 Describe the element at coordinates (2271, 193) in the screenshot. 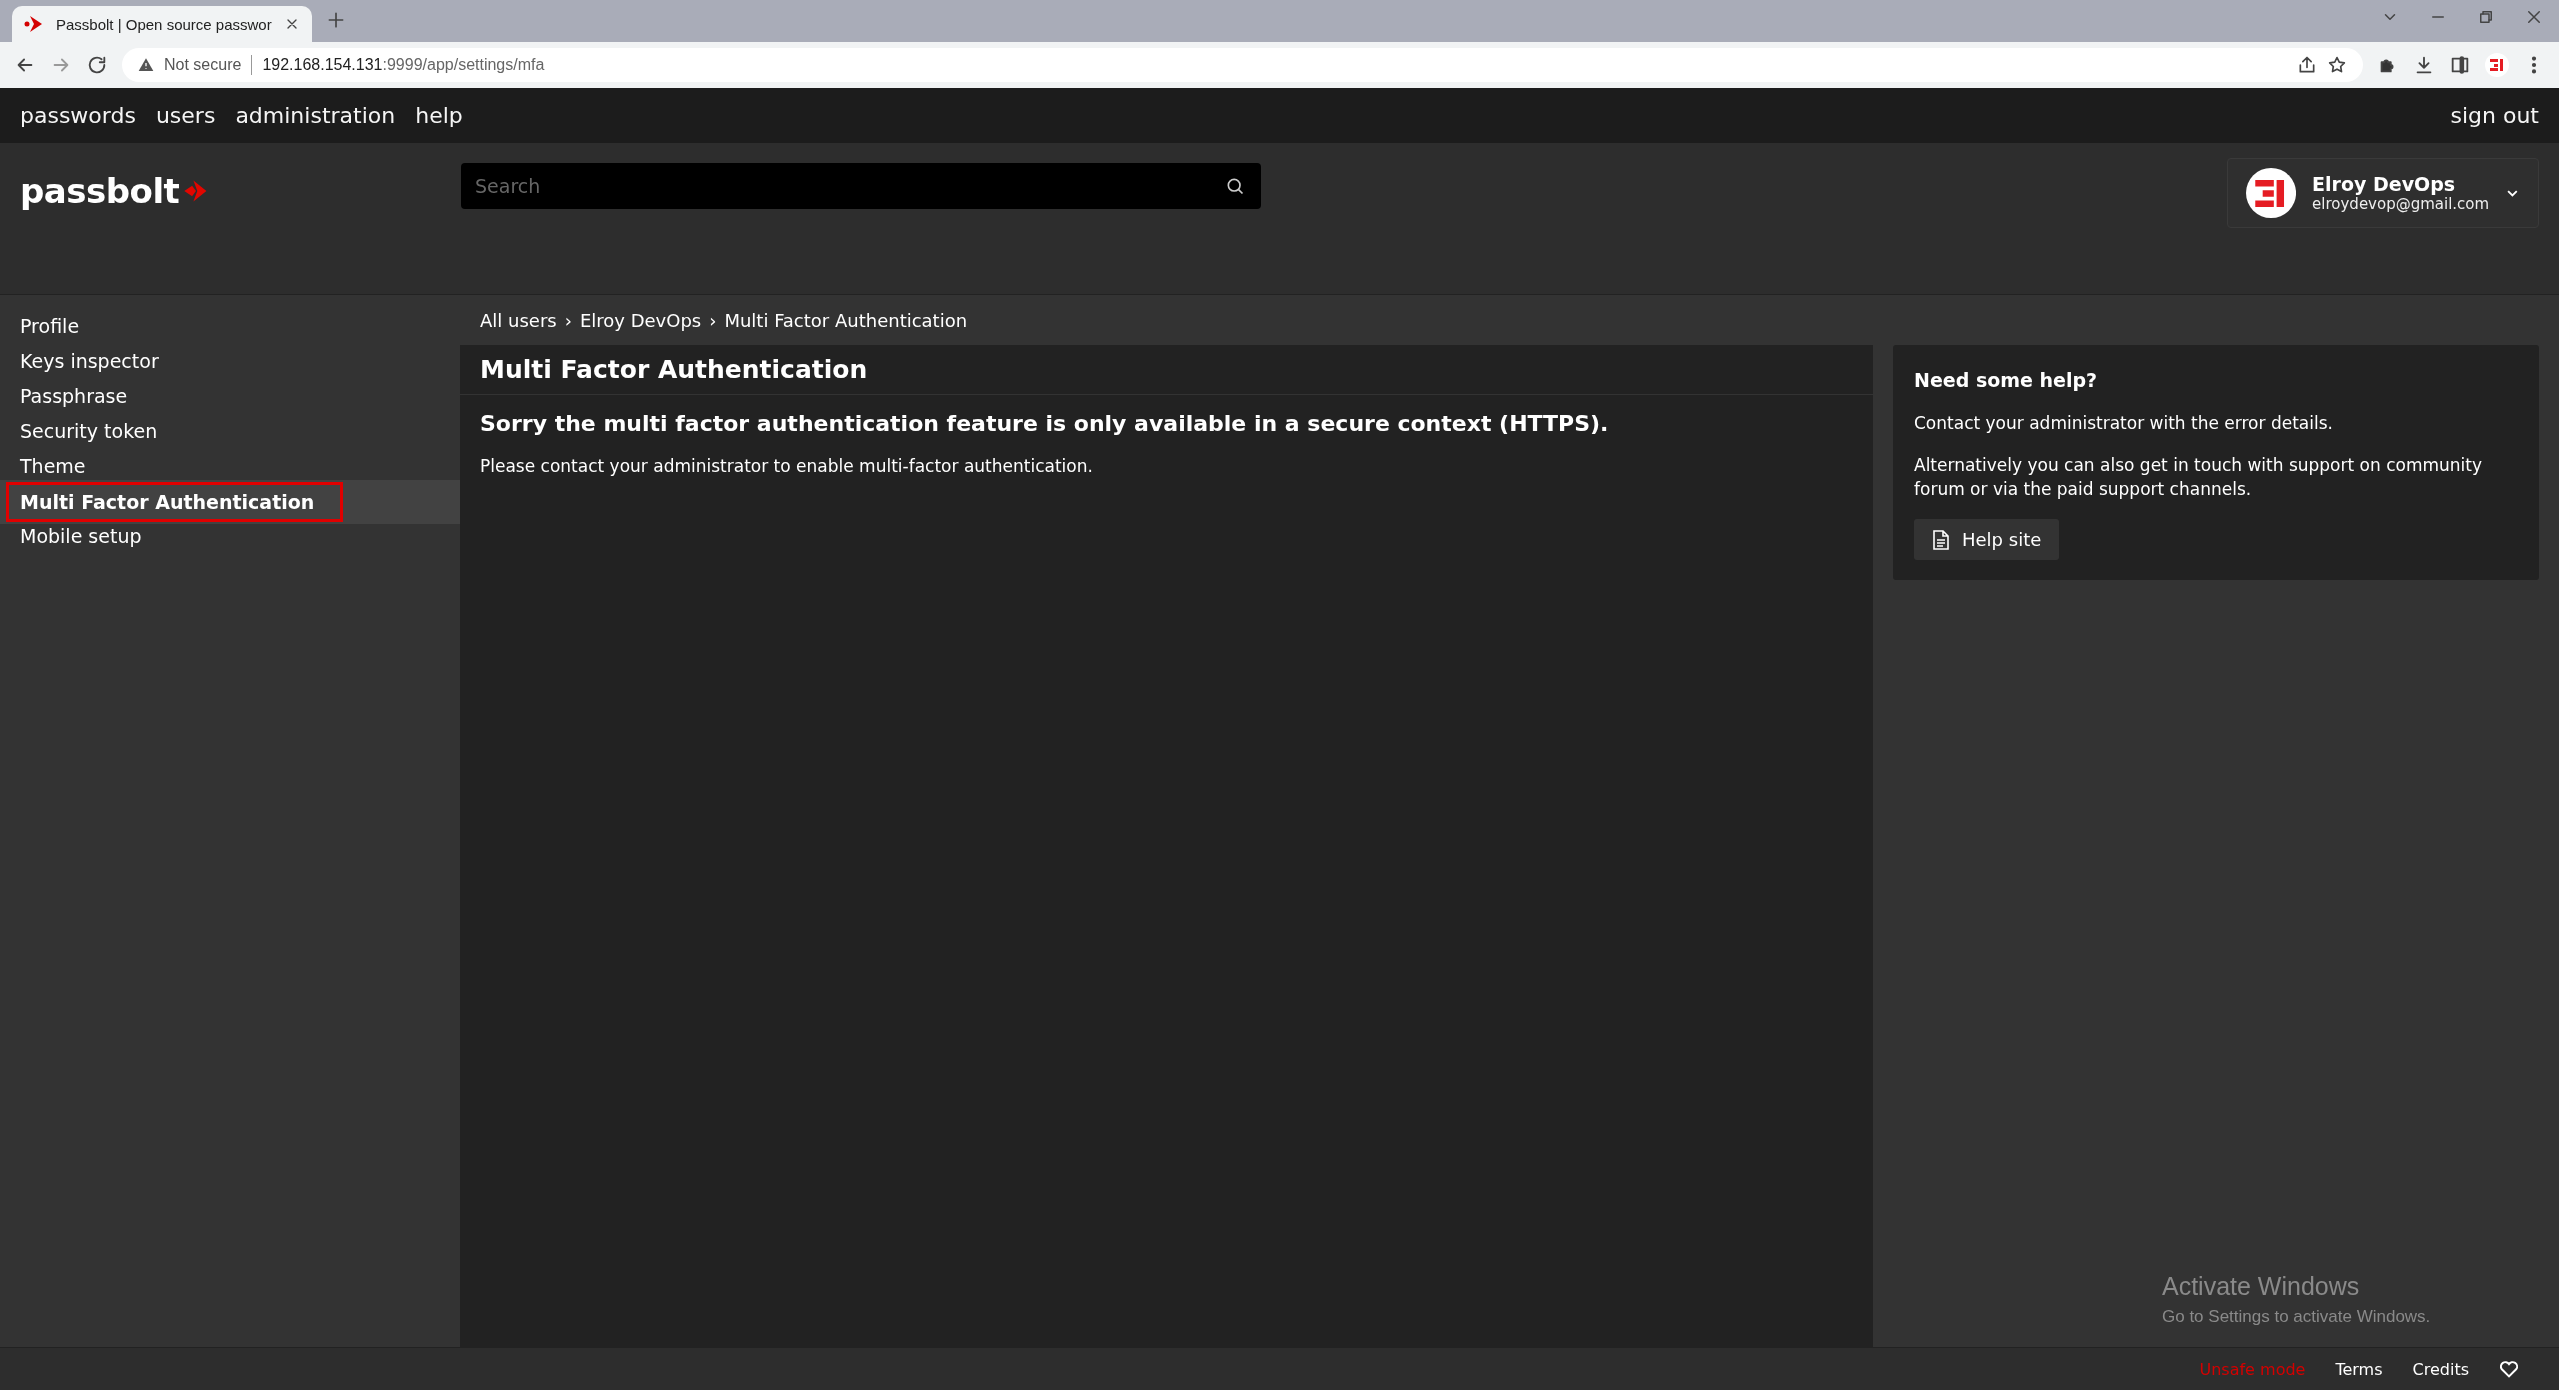

I see `user-avatar-icon` at that location.